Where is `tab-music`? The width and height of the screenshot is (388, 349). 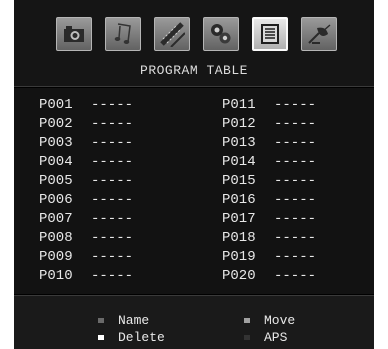
tab-music is located at coordinates (123, 34).